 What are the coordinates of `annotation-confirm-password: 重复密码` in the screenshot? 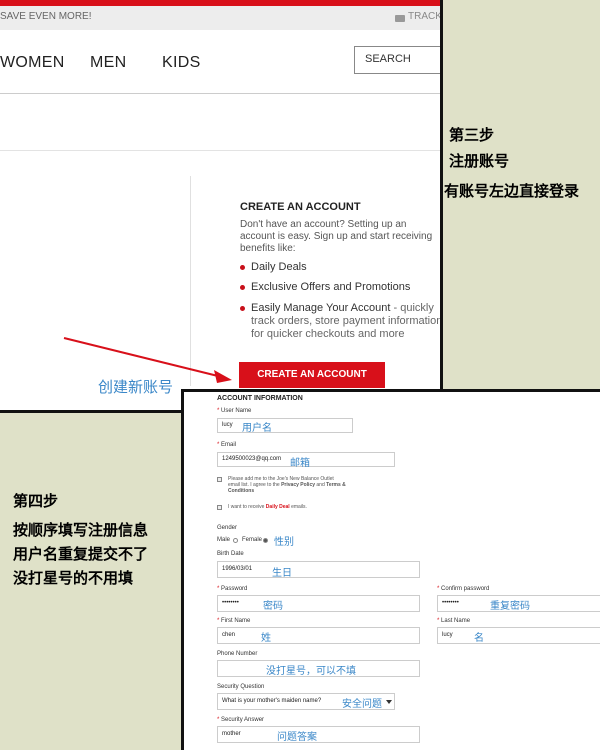 It's located at (510, 606).